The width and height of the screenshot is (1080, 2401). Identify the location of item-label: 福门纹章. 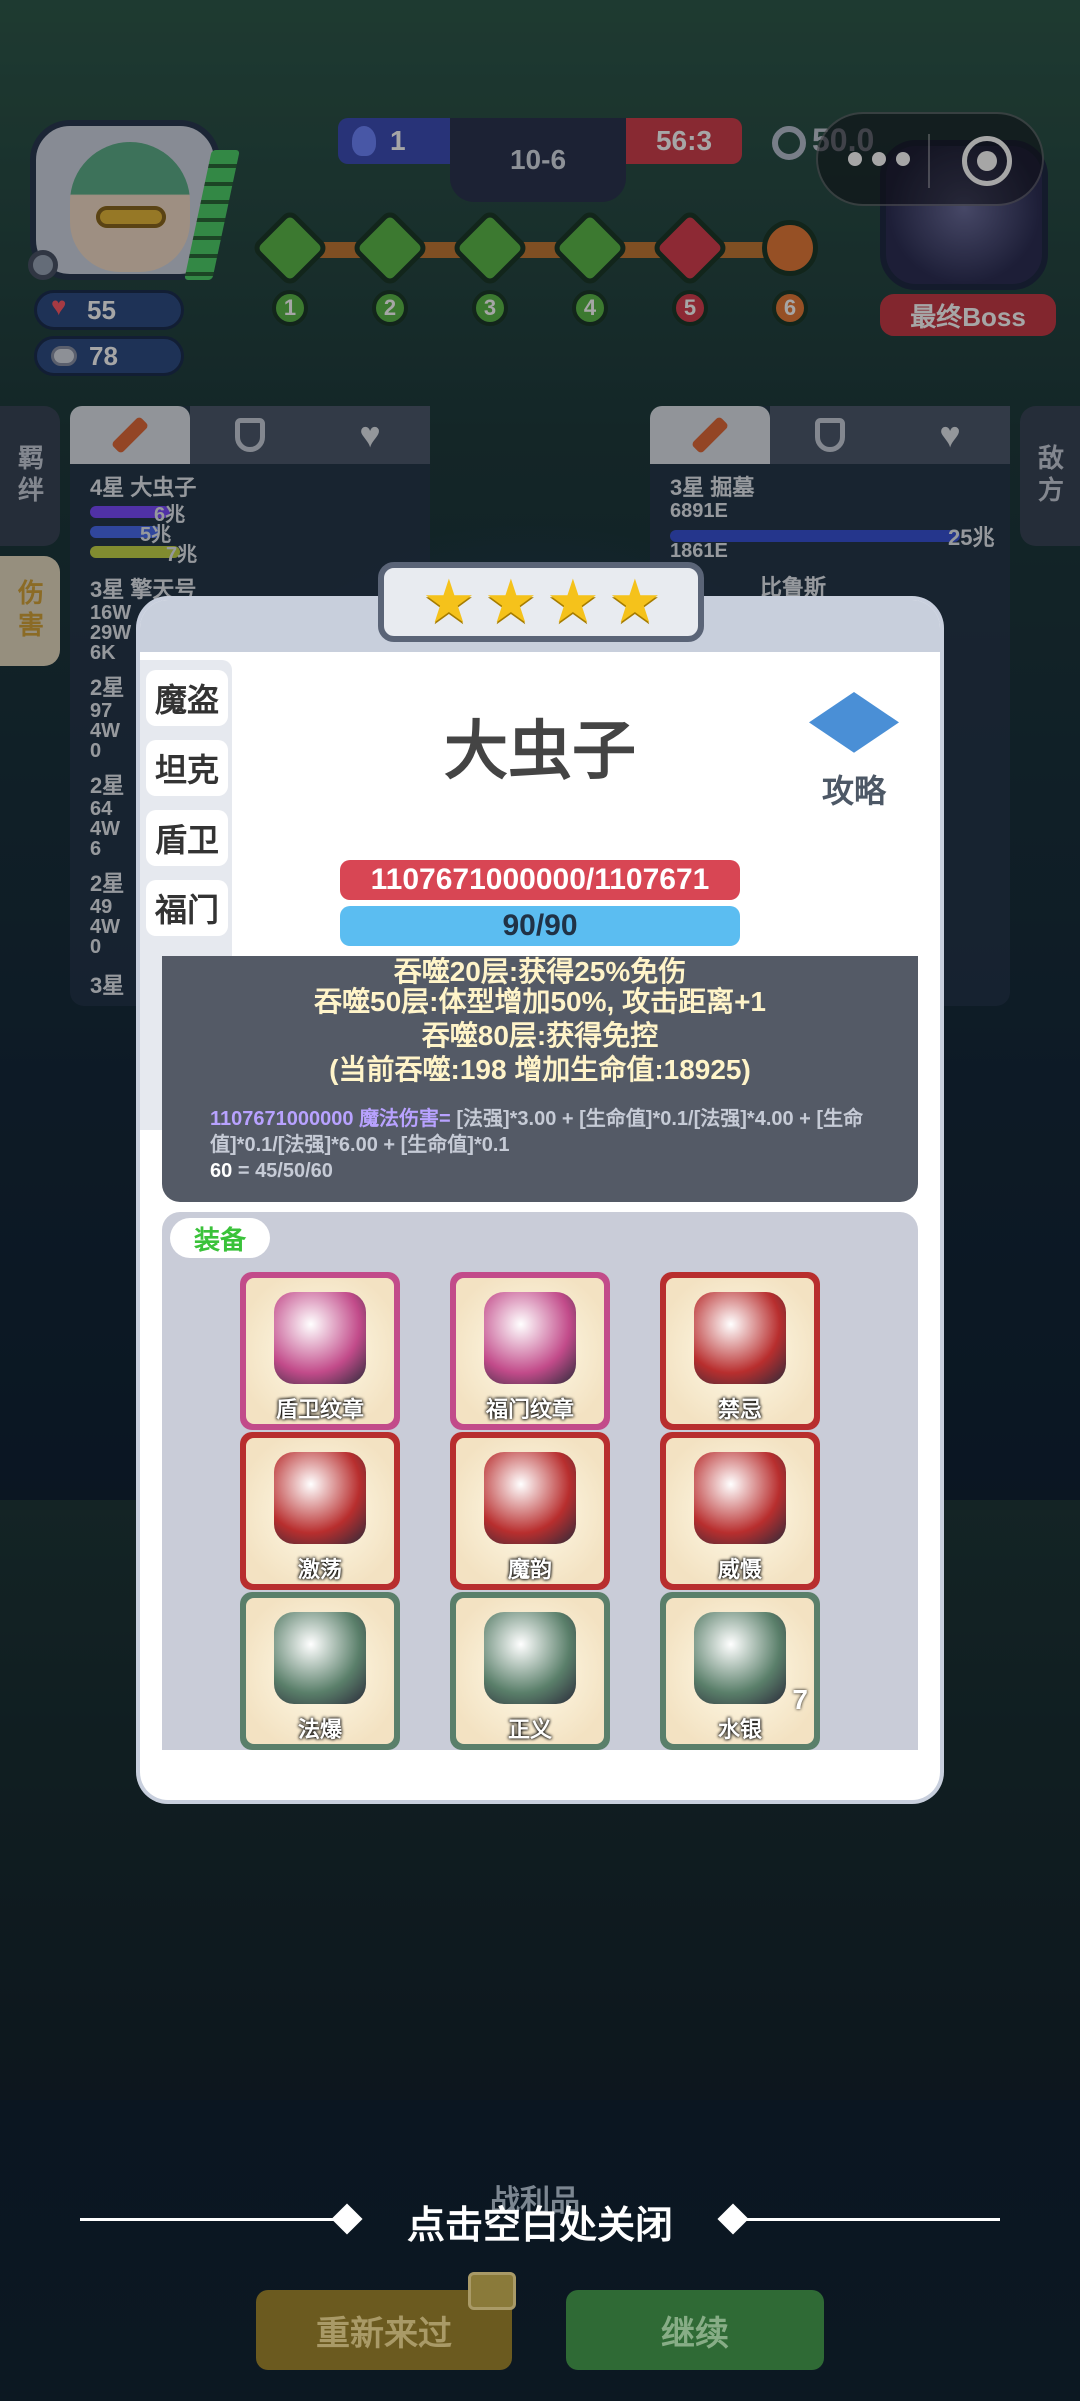
(529, 1409).